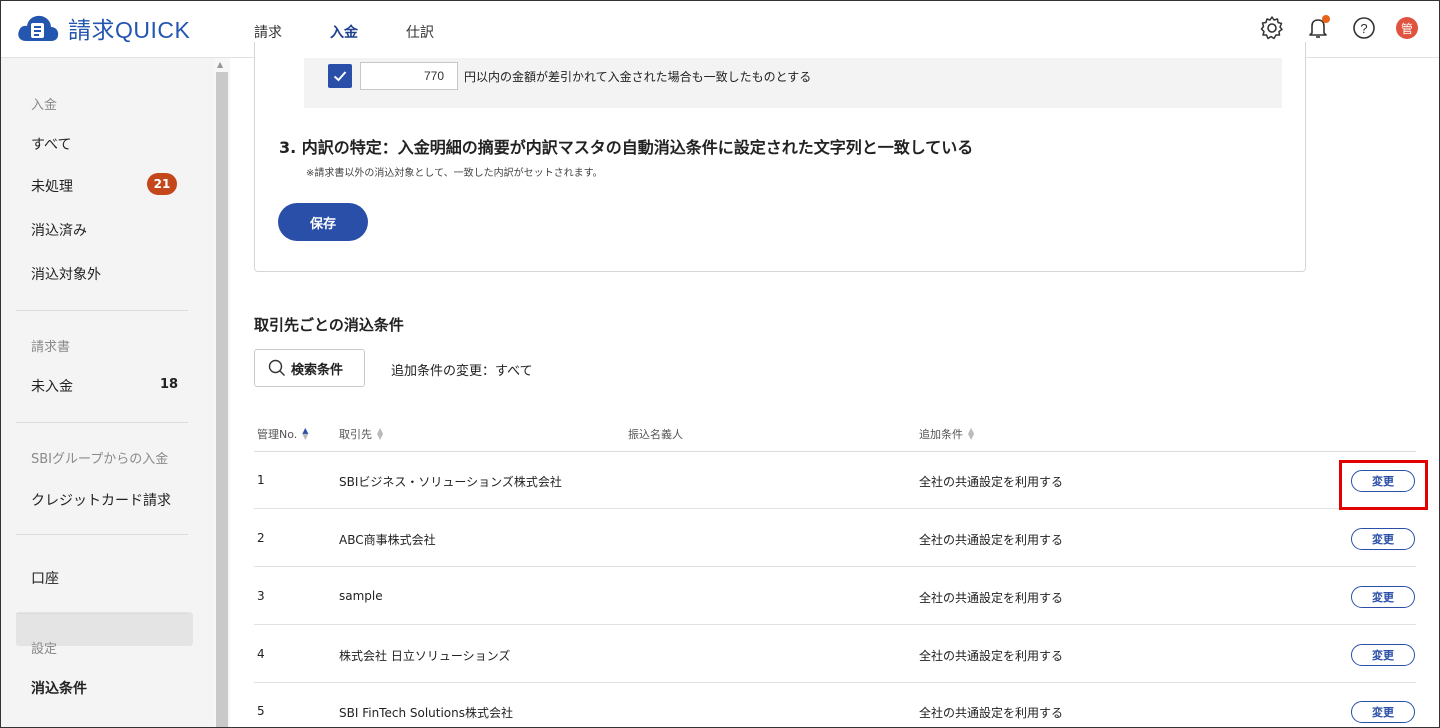  What do you see at coordinates (426, 713) in the screenshot?
I see `row-5-partner: SBI FinTech Solutions株式会社` at bounding box center [426, 713].